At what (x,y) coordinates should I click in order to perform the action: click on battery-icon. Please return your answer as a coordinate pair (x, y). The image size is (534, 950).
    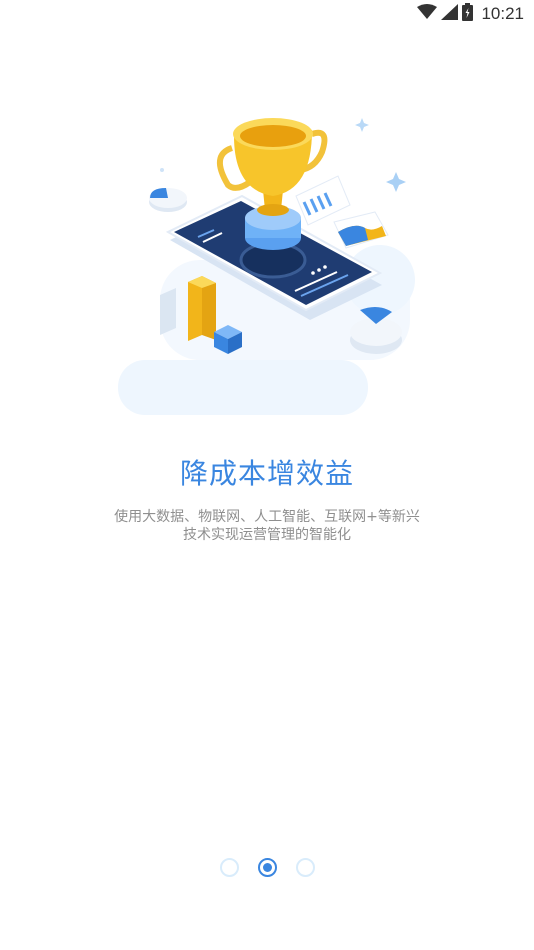
    Looking at the image, I should click on (468, 14).